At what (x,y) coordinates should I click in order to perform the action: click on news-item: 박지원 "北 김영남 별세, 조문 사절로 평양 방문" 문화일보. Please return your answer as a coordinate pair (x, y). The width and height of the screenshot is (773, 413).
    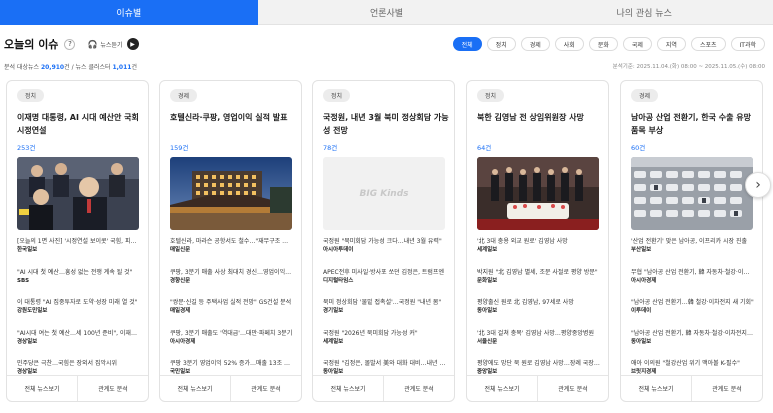
    Looking at the image, I should click on (538, 280).